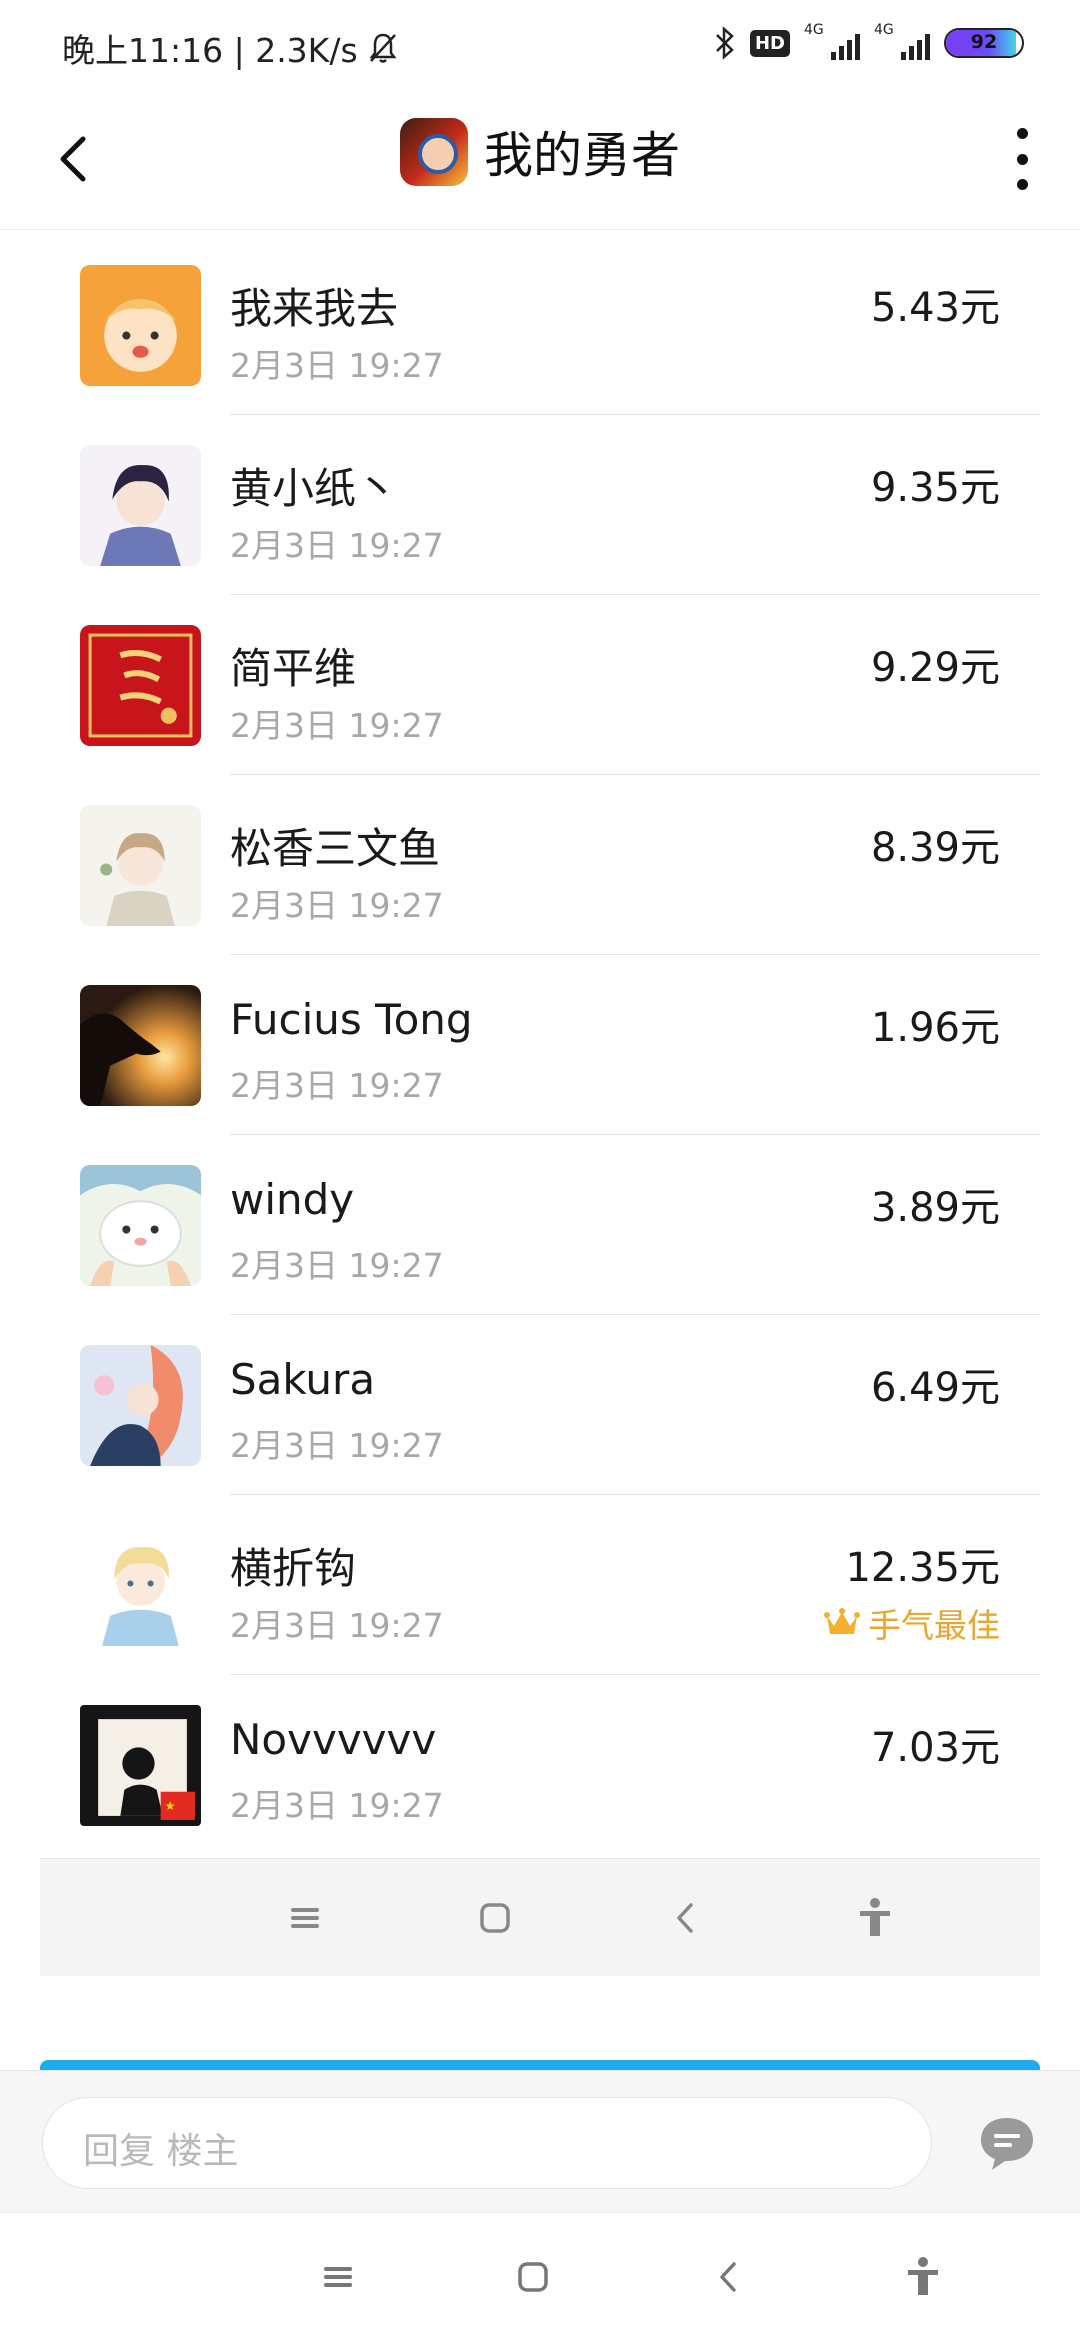 Image resolution: width=1080 pixels, height=2340 pixels. Describe the element at coordinates (303, 1379) in the screenshot. I see `user-name: Sakura` at that location.